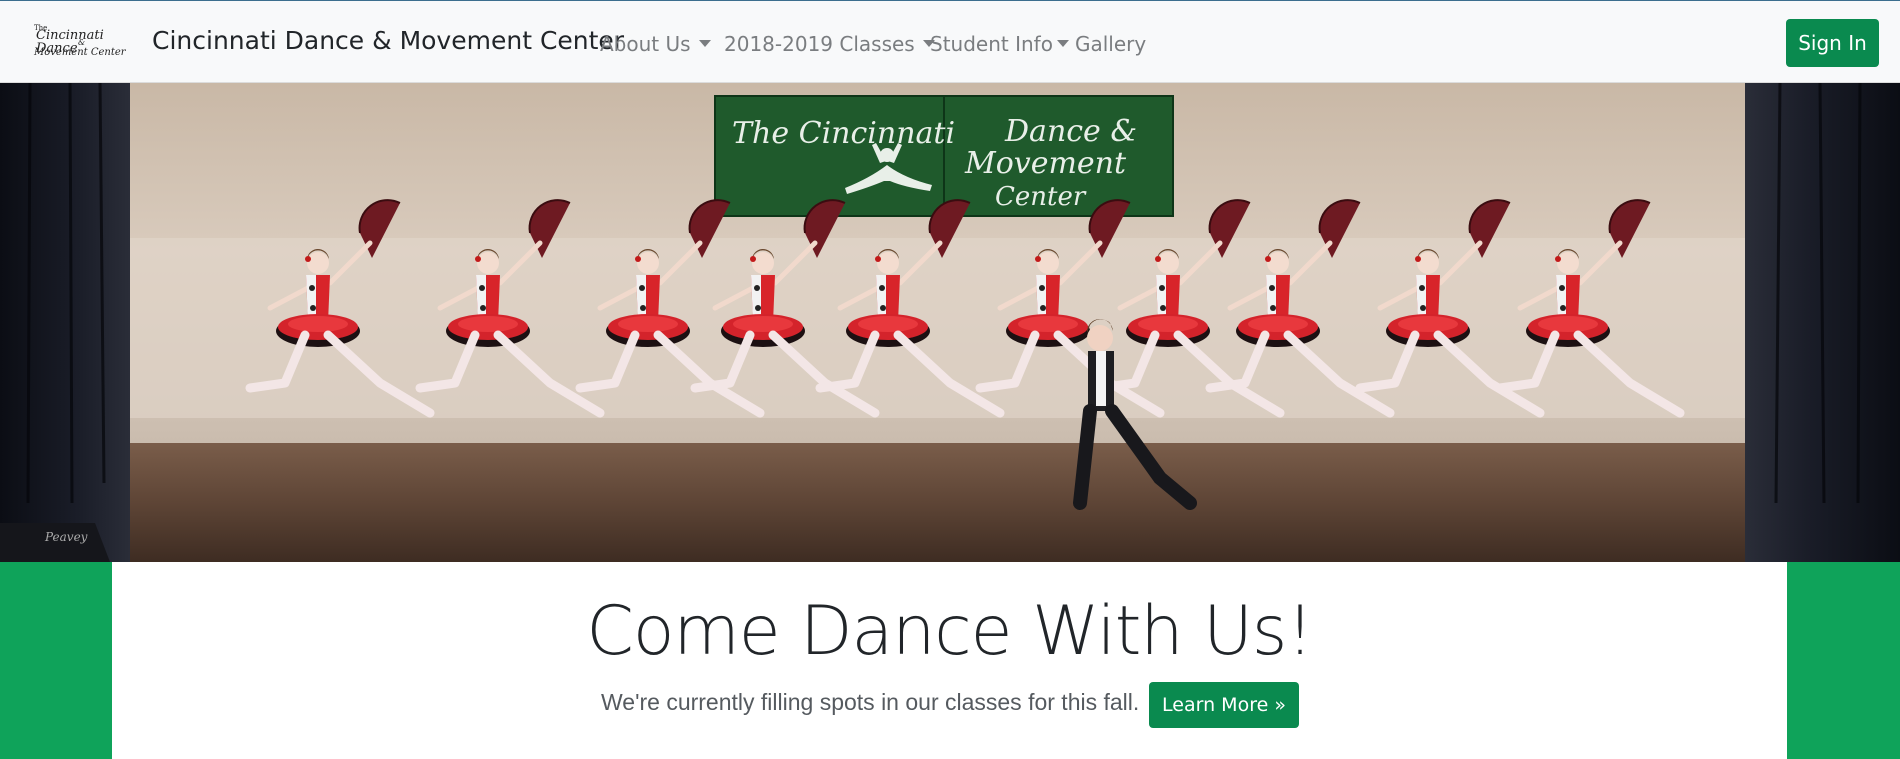  Describe the element at coordinates (80, 52) in the screenshot. I see `logo-text-movement-center: Movement Center` at that location.